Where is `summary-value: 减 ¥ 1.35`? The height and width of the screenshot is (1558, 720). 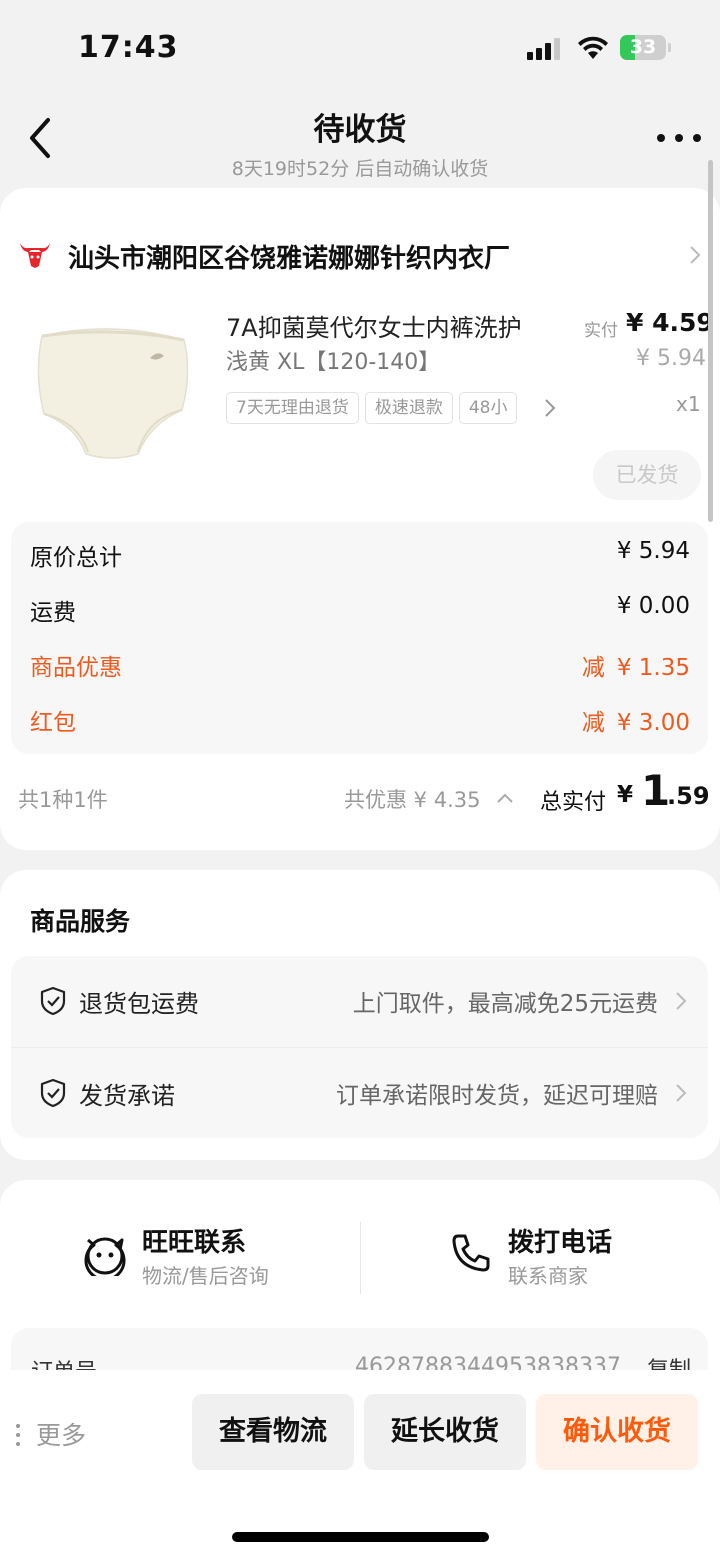 summary-value: 减 ¥ 1.35 is located at coordinates (636, 665).